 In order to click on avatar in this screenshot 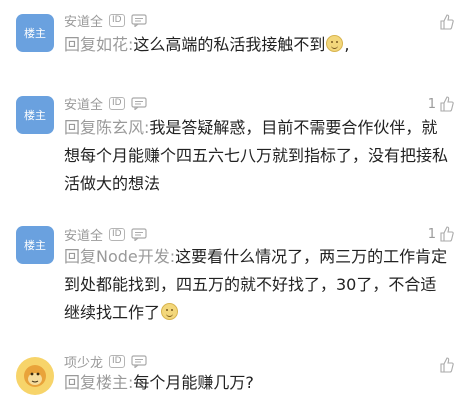, I will do `click(35, 376)`.